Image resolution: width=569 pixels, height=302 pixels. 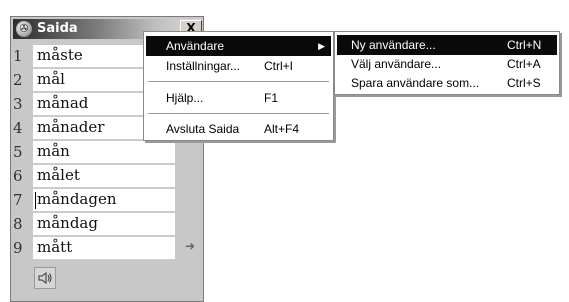 I want to click on item-word: mål, so click(x=51, y=79).